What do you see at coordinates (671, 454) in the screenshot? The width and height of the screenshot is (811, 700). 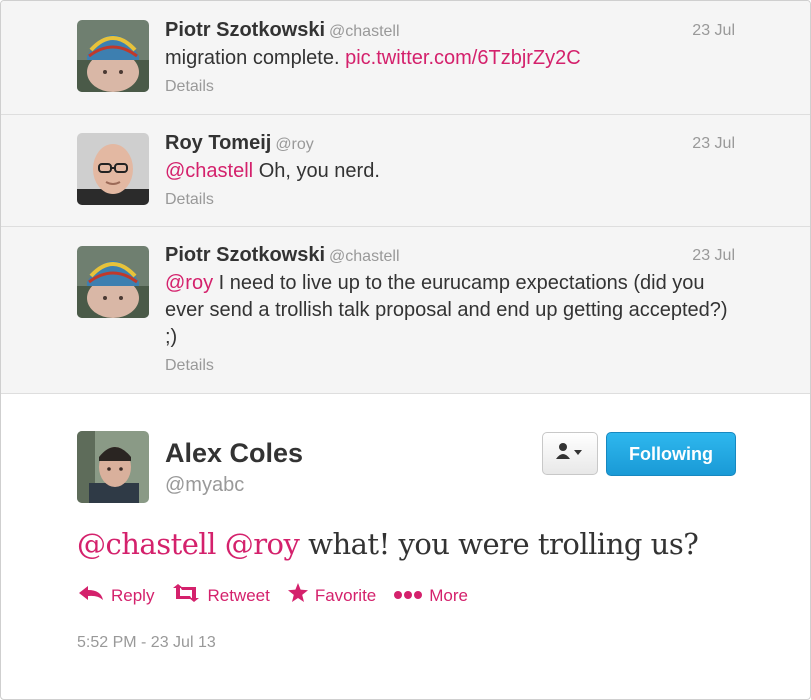 I see `following-button: Following` at bounding box center [671, 454].